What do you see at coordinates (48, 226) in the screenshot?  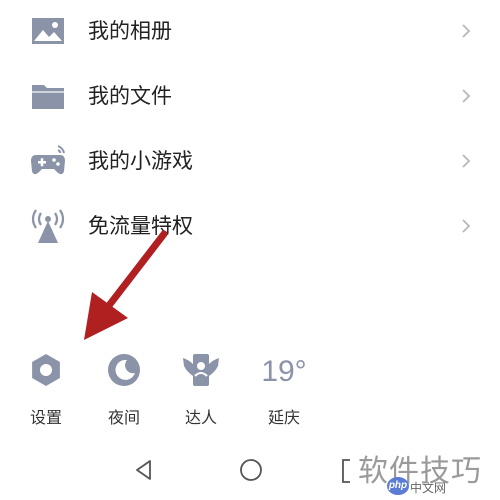 I see `signal-tower-icon` at bounding box center [48, 226].